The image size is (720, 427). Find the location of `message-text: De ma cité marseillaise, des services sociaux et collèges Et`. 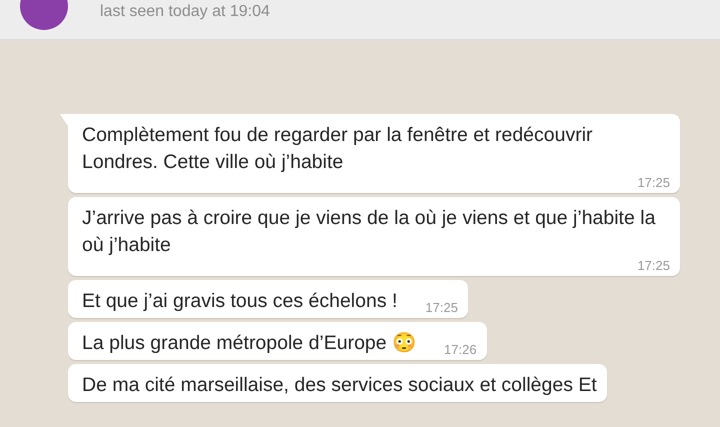

message-text: De ma cité marseillaise, des services sociaux et collèges Et is located at coordinates (339, 385).